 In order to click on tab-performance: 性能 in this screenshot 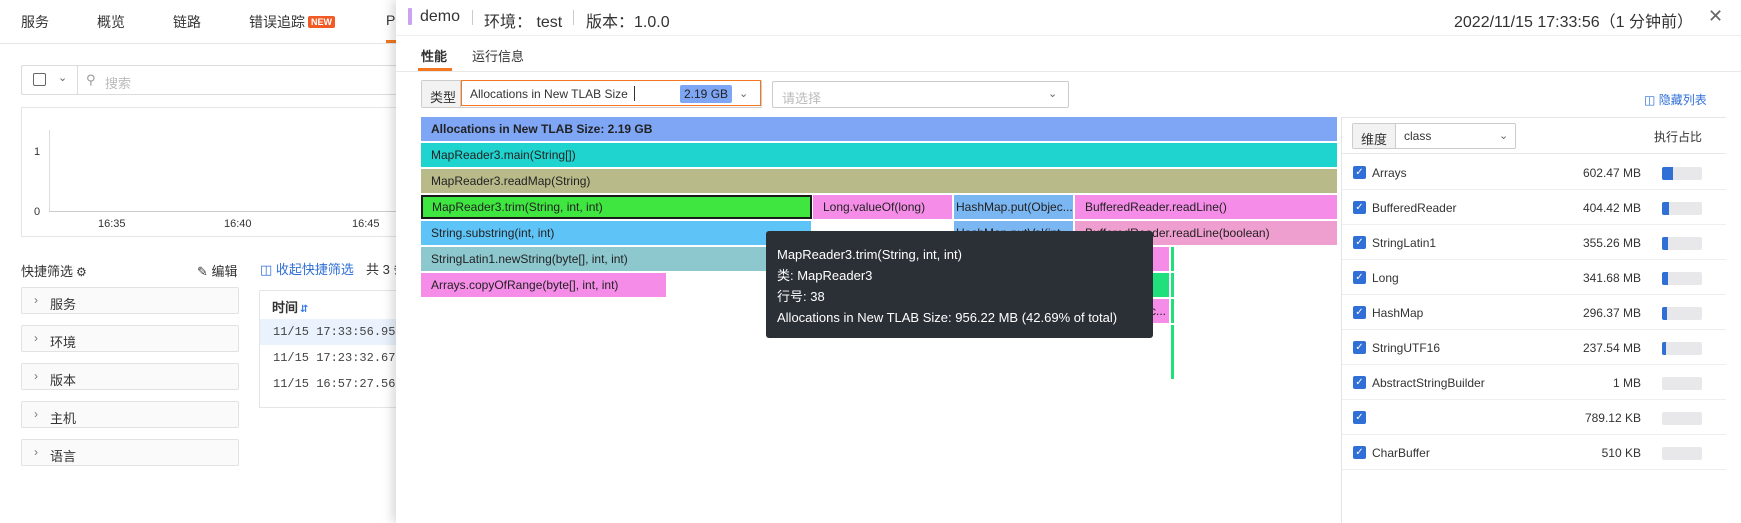, I will do `click(434, 55)`.